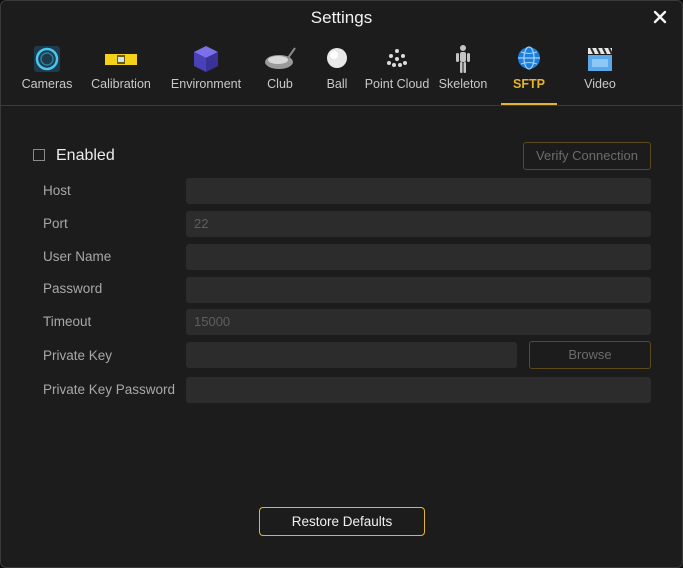  I want to click on close-icon, so click(660, 17).